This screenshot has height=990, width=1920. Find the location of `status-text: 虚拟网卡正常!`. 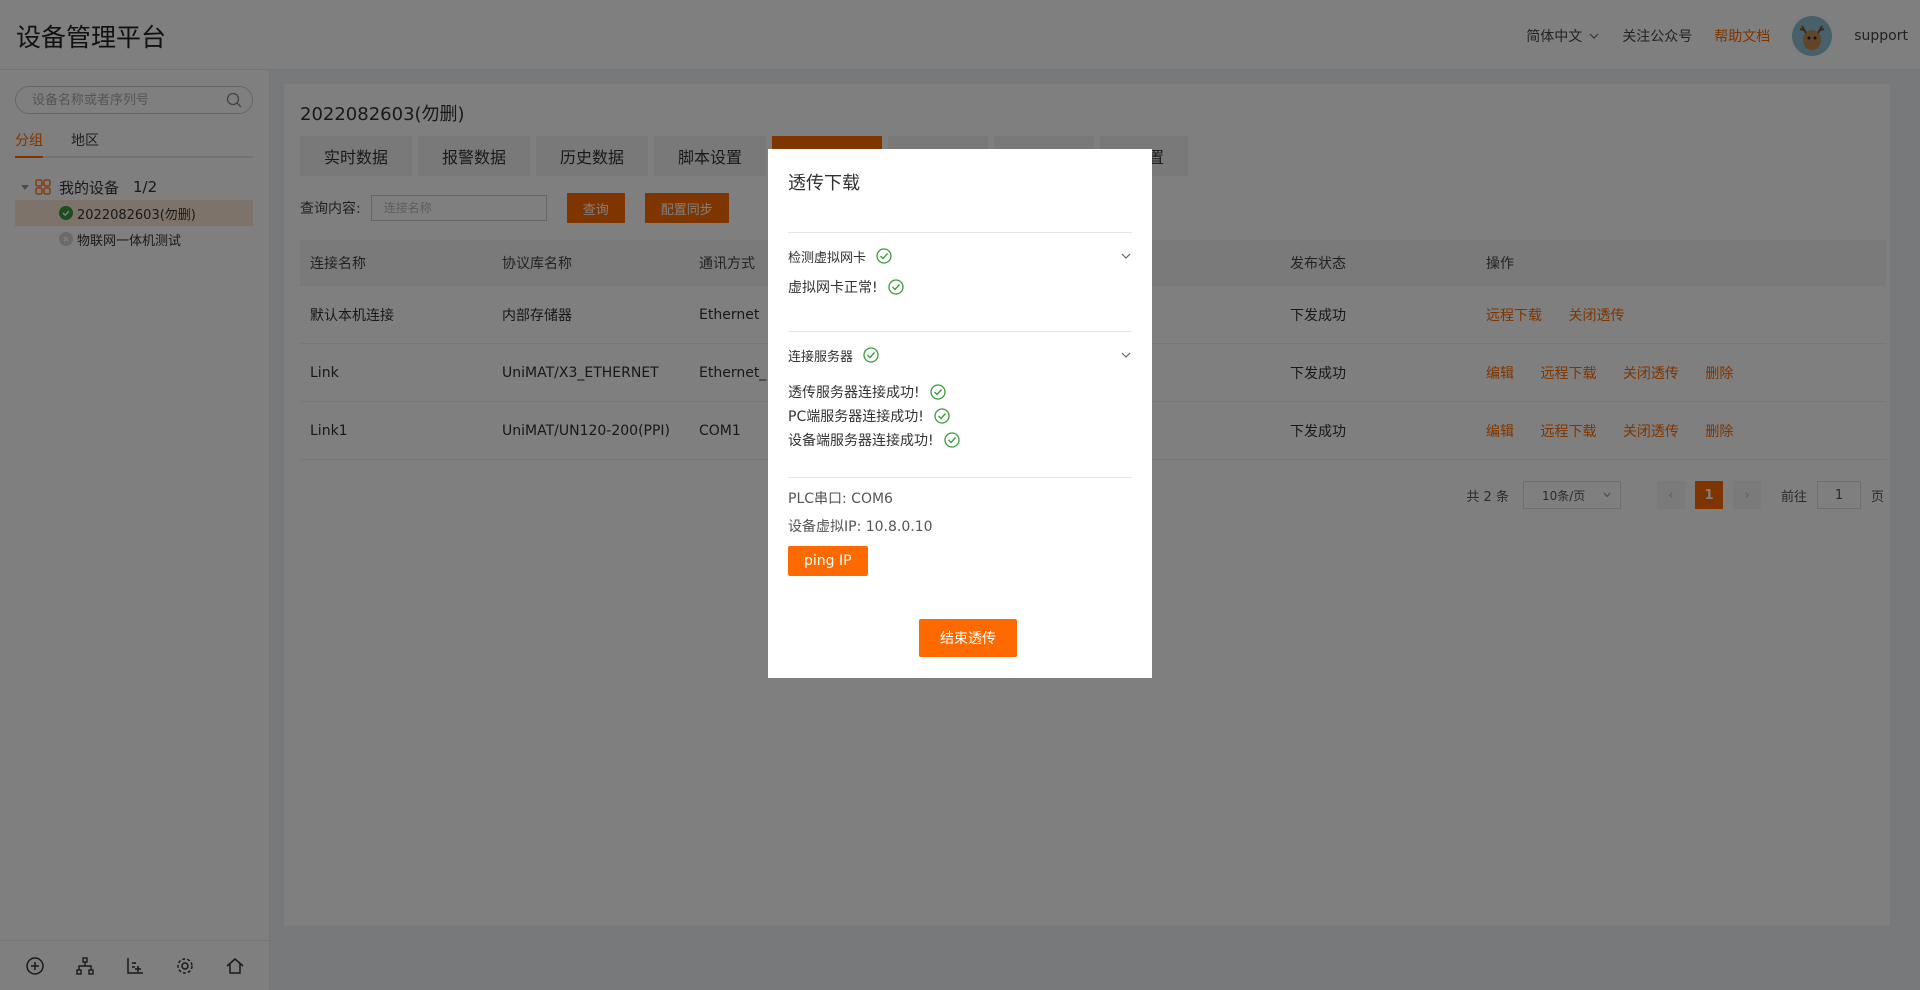

status-text: 虚拟网卡正常! is located at coordinates (833, 288).